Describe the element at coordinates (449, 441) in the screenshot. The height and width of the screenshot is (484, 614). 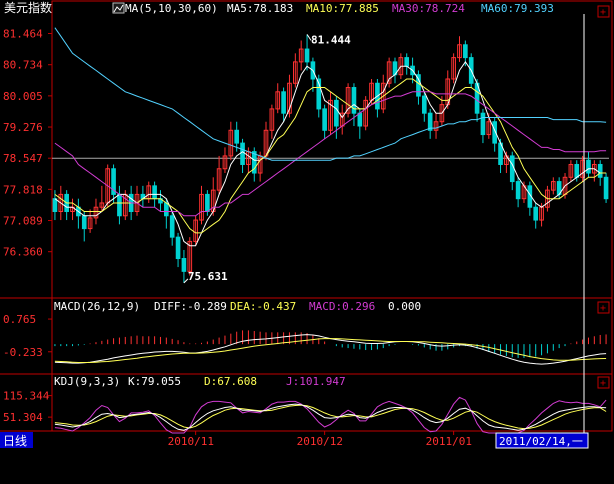
I see `x-tick-label: 2011/01` at that location.